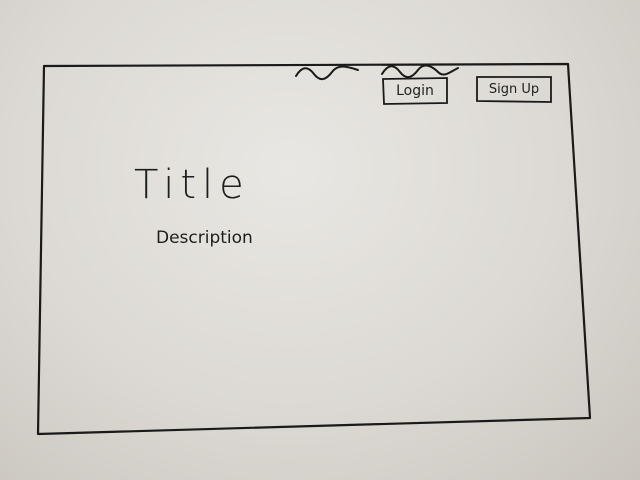  I want to click on signup-button: Sign Up, so click(514, 89).